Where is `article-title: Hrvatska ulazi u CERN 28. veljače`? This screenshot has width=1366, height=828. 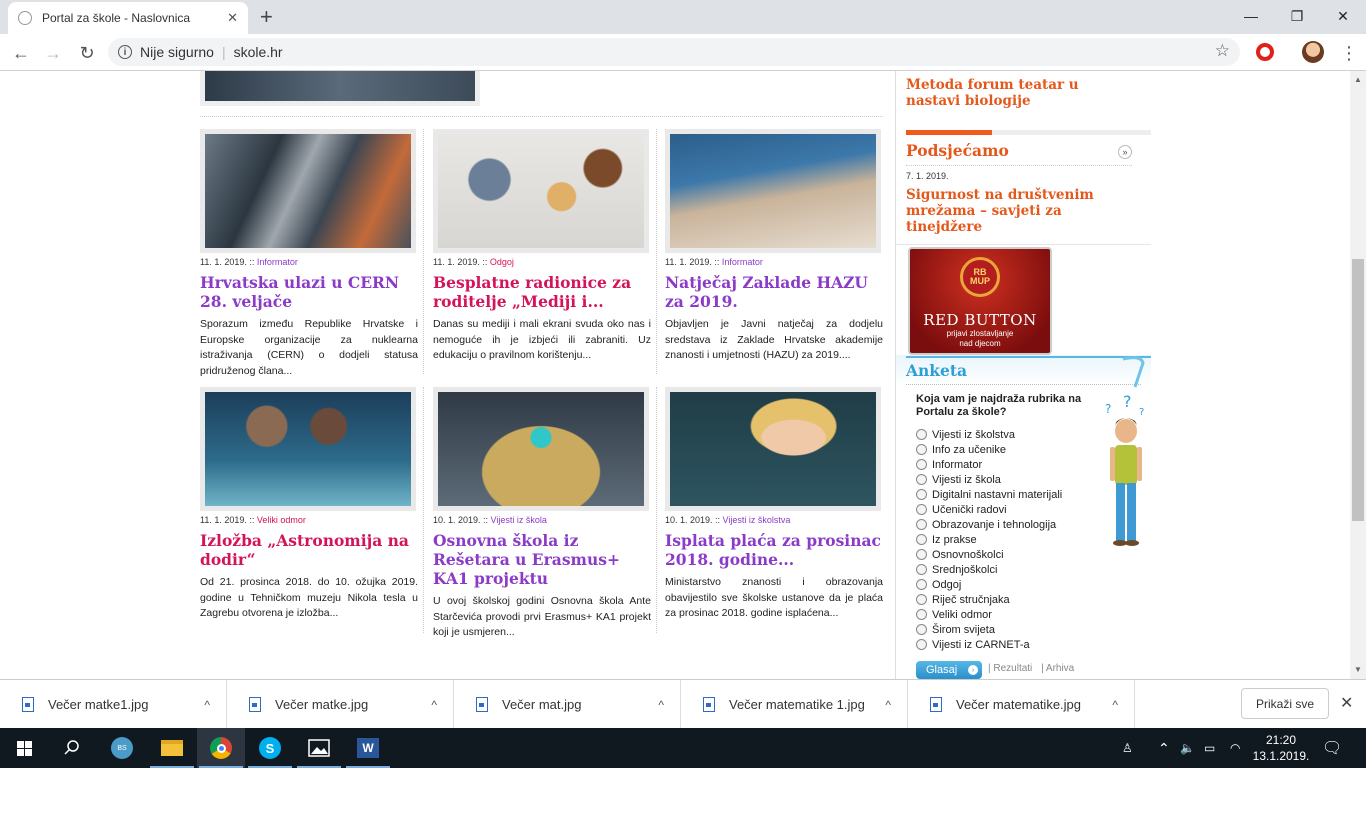
article-title: Hrvatska ulazi u CERN 28. veljače is located at coordinates (309, 292).